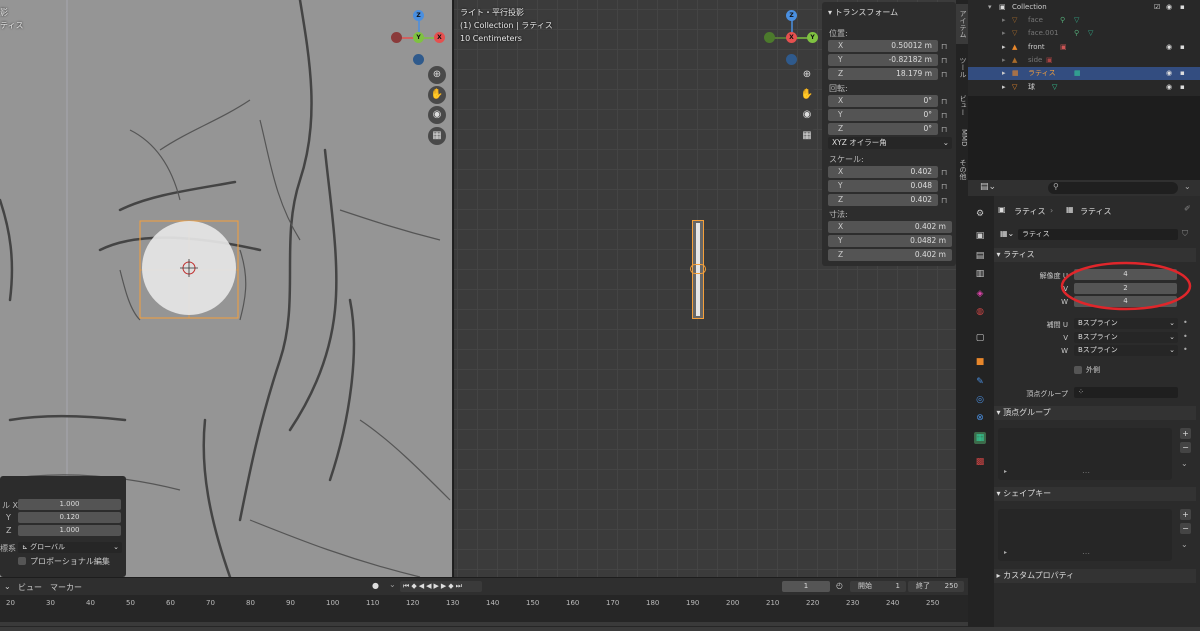  What do you see at coordinates (1095, 413) in the screenshot?
I see `vertex-groups-section-header: ▾ 頂点グループ` at bounding box center [1095, 413].